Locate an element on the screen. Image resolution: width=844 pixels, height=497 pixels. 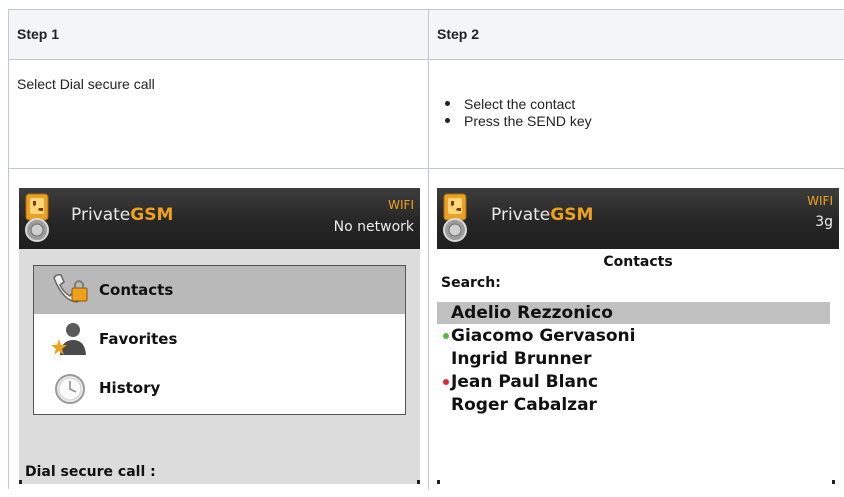
title-bar: PrivateGSM WIFI 3g is located at coordinates (638, 218).